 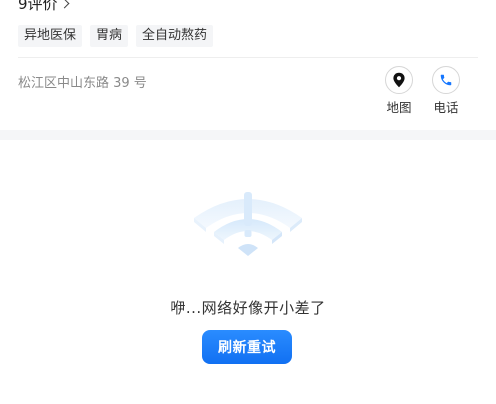 I want to click on section-separator, so click(x=248, y=135).